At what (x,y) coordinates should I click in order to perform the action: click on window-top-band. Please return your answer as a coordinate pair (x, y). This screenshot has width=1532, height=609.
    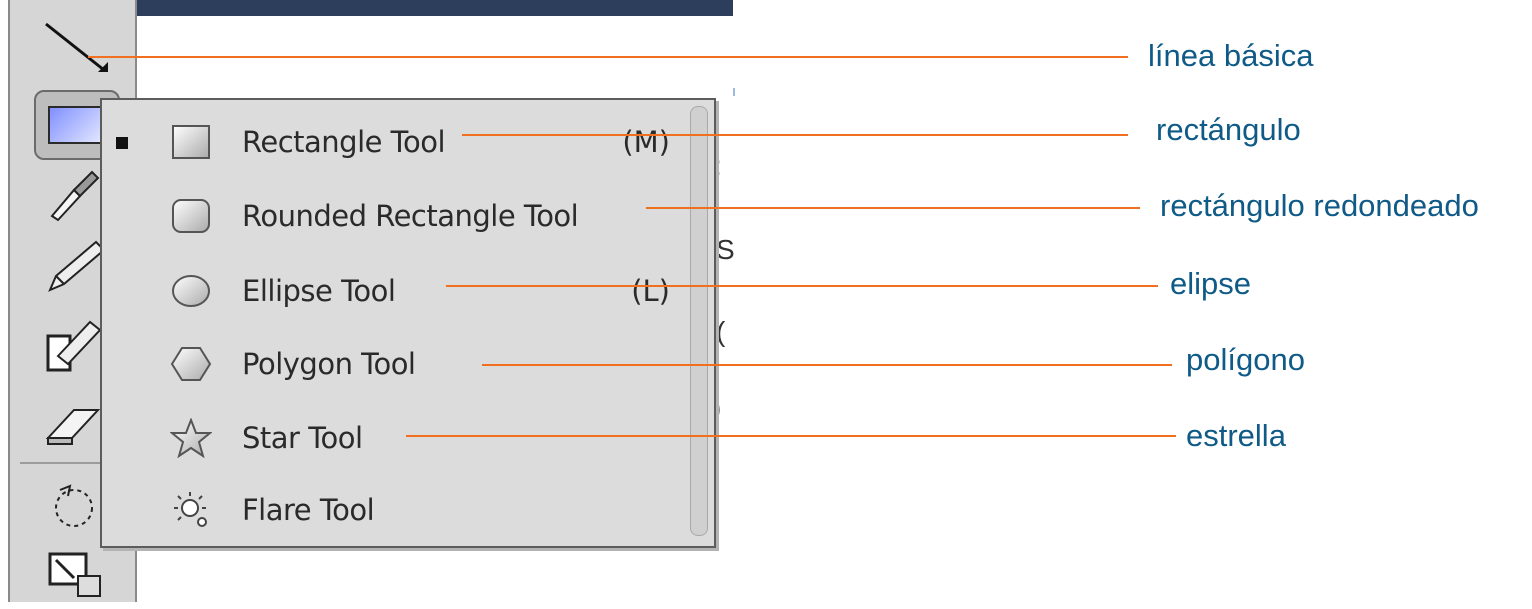
    Looking at the image, I should click on (433, 8).